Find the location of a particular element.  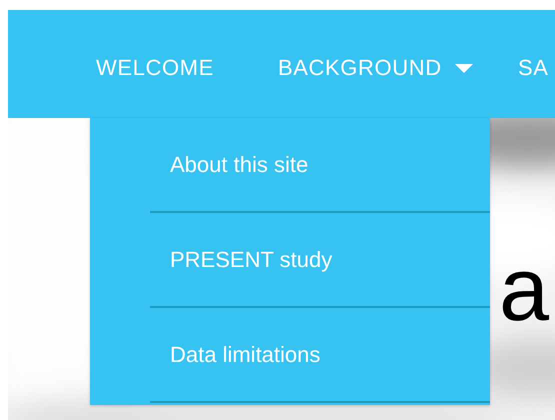

nav-link: SA is located at coordinates (533, 68).